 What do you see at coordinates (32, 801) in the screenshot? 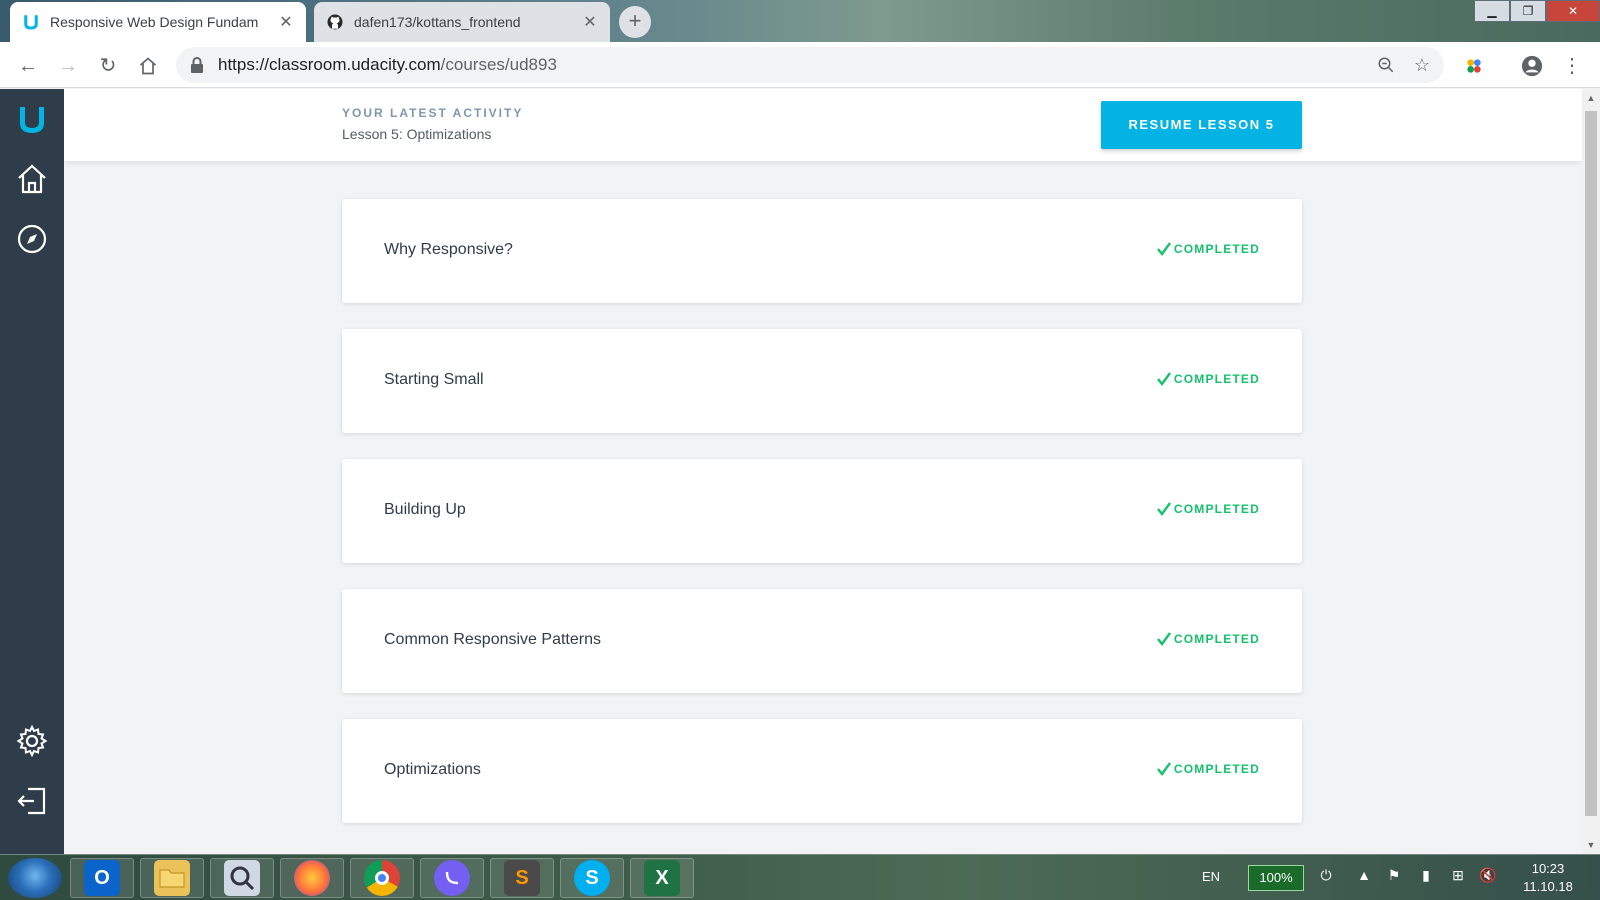
I see `logout-icon` at bounding box center [32, 801].